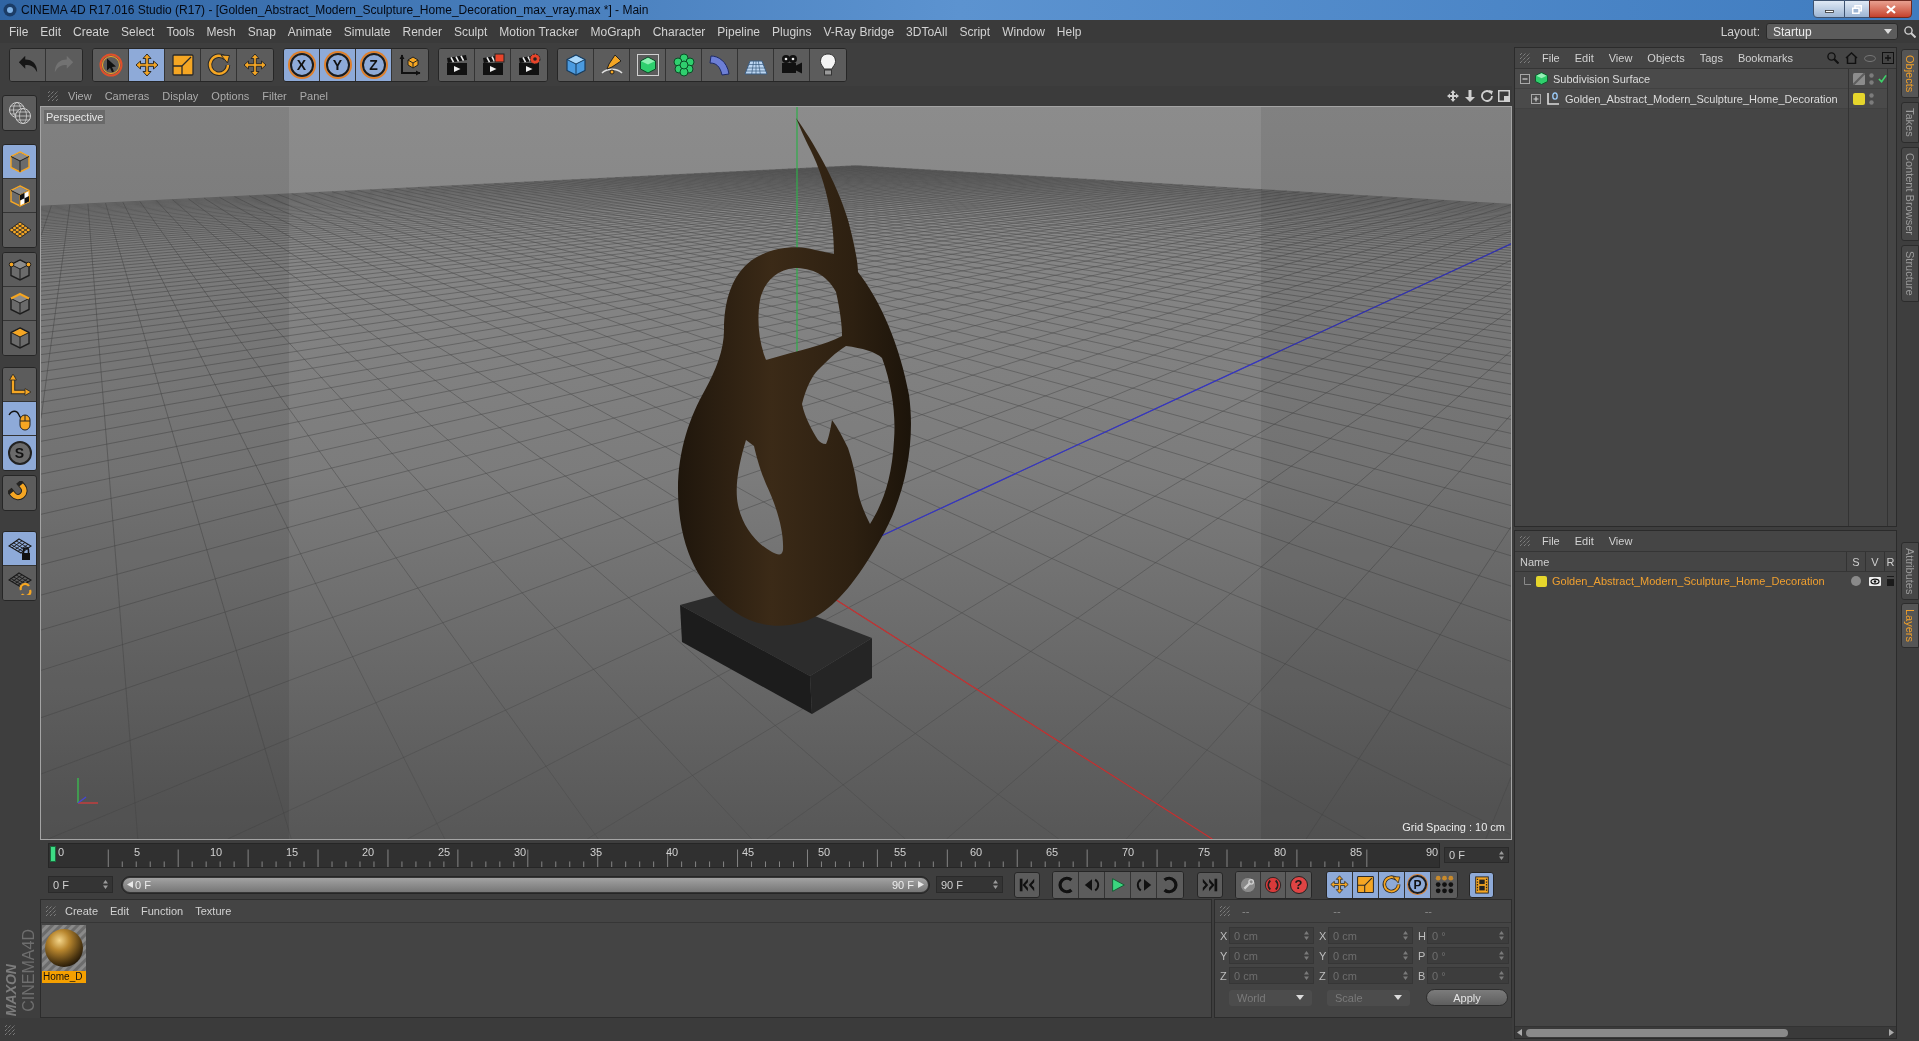  Describe the element at coordinates (64, 954) in the screenshot. I see `material-item: Home_D` at that location.